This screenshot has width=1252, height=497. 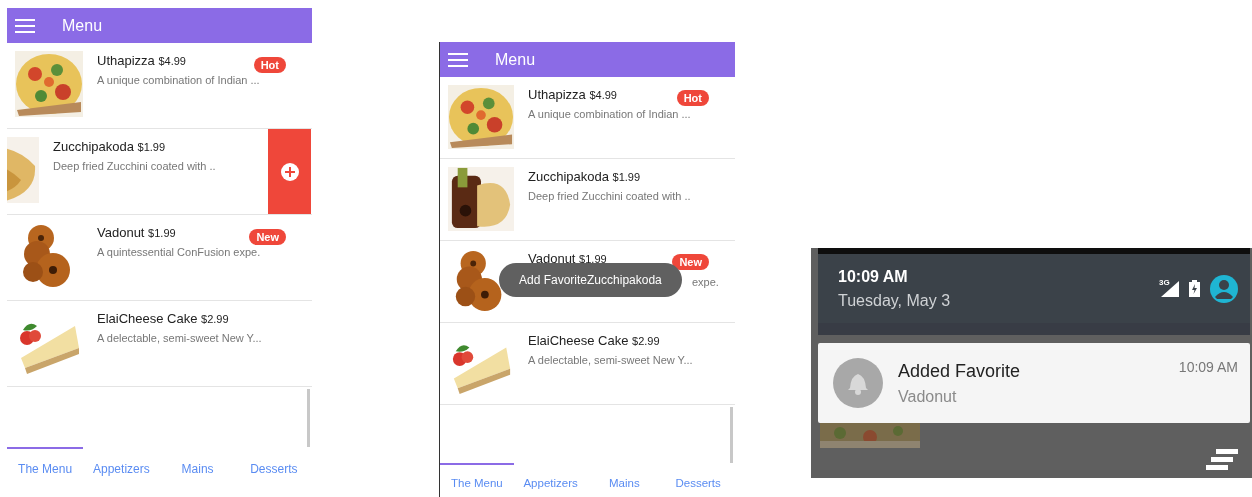 What do you see at coordinates (705, 282) in the screenshot?
I see `dish-description: expe.` at bounding box center [705, 282].